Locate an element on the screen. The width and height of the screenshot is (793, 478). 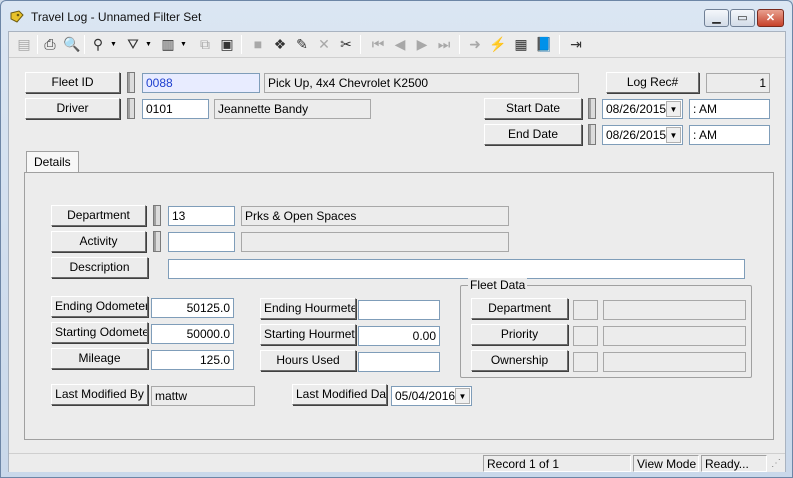
filter-dropdown-icon: ▼ is located at coordinates (148, 44).